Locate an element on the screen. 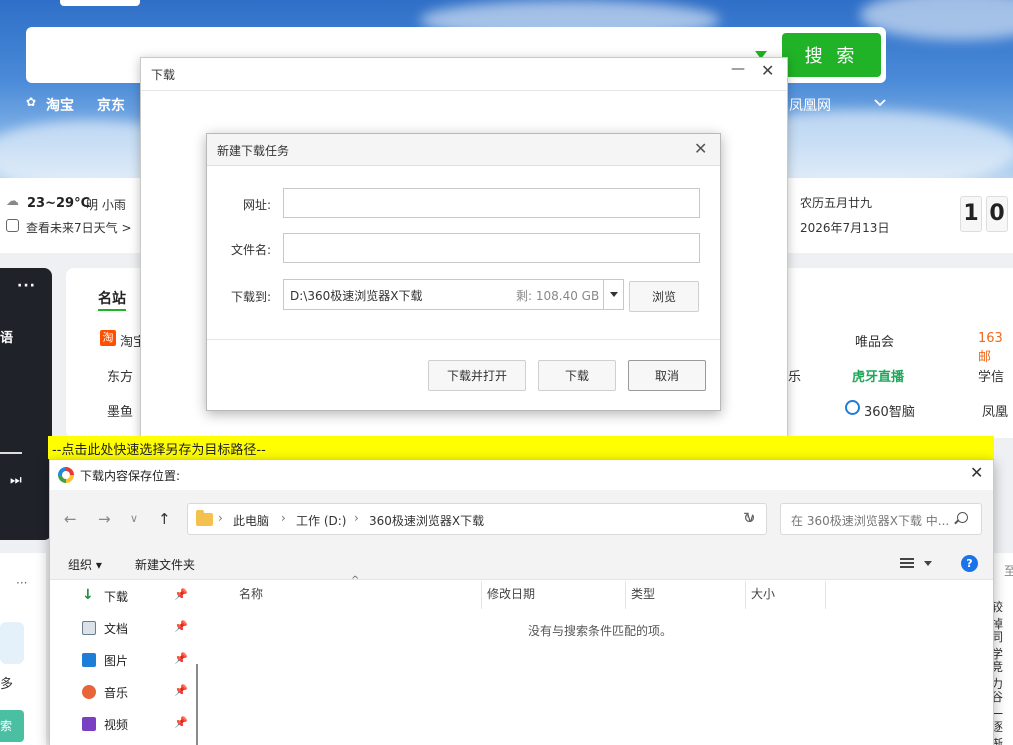 Image resolution: width=1013 pixels, height=745 pixels. dialog-toolbar: 组织 ▾ 新建文件夹 ? is located at coordinates (521, 563).